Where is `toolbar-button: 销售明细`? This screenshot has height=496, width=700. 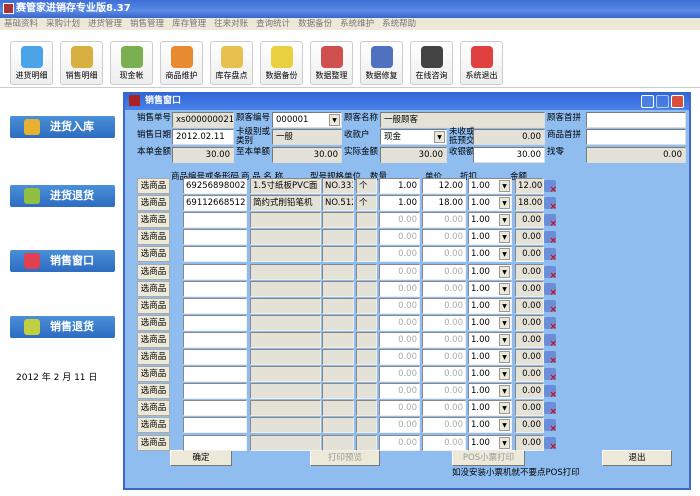
toolbar-button: 销售明细 is located at coordinates (81, 63).